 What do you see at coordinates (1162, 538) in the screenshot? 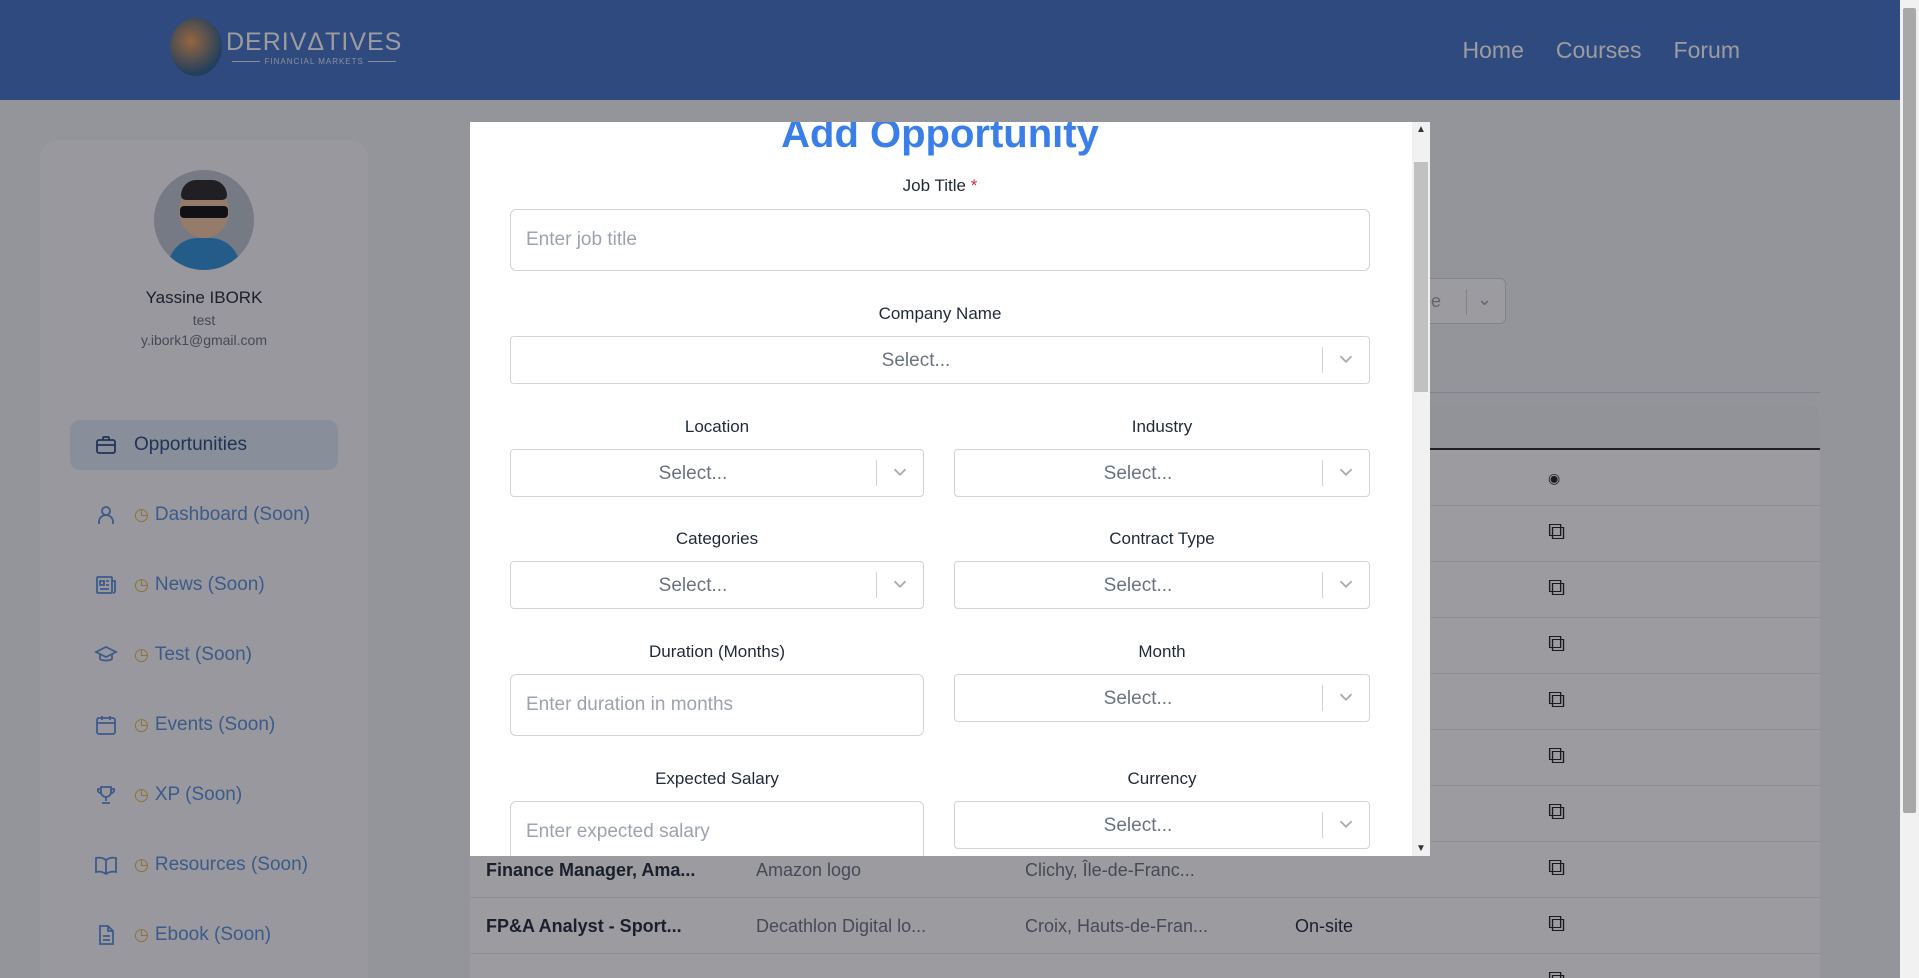
I see `contract-type-label: Contract Type` at bounding box center [1162, 538].